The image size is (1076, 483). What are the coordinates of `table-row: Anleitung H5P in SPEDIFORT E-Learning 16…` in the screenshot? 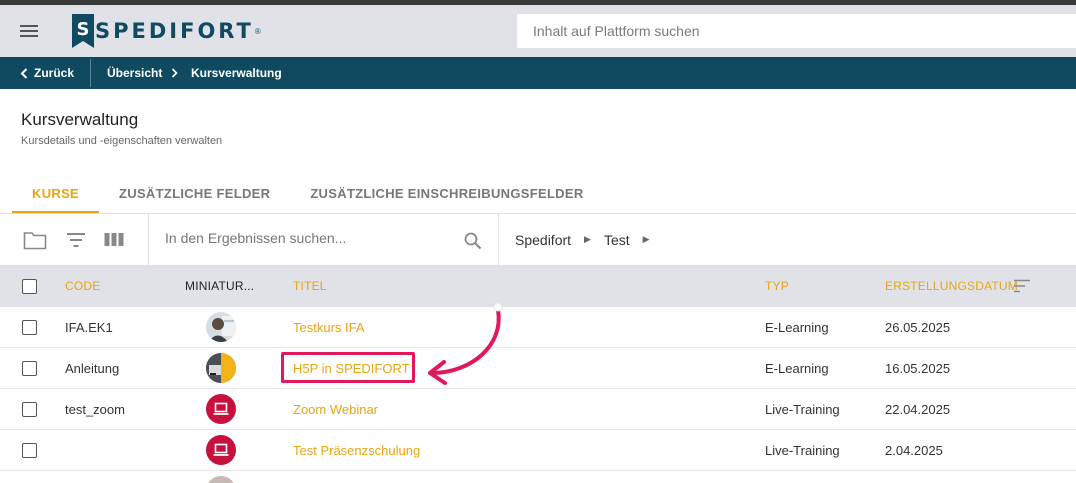 It's located at (538, 368).